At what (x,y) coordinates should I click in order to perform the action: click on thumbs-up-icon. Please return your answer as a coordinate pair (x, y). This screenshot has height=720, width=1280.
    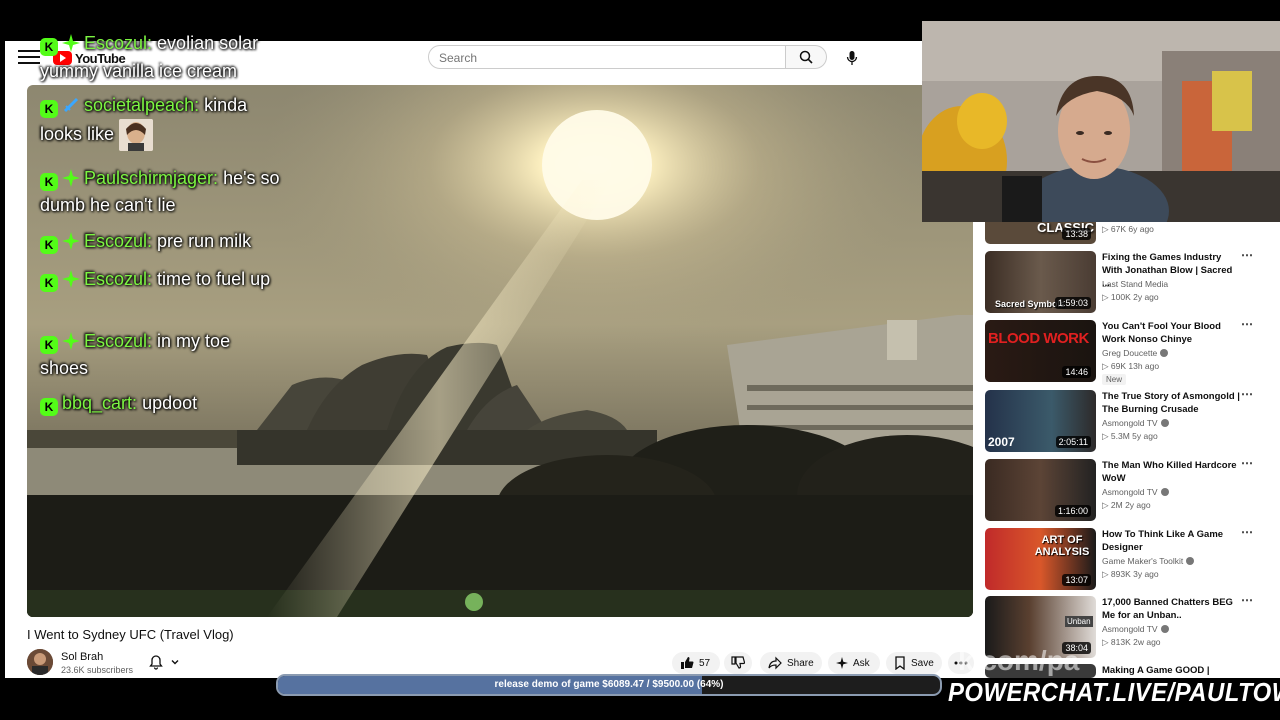
    Looking at the image, I should click on (687, 663).